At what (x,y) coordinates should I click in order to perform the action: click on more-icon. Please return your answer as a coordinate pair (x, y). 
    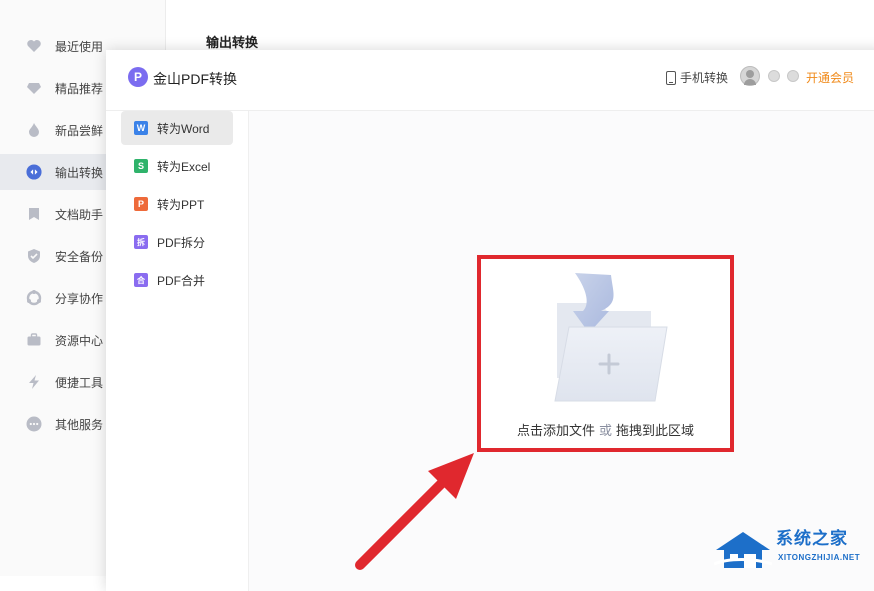
    Looking at the image, I should click on (34, 424).